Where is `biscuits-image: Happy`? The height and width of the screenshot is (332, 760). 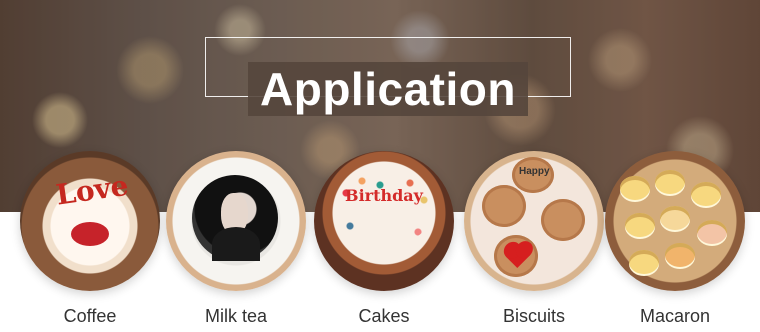 biscuits-image: Happy is located at coordinates (534, 221).